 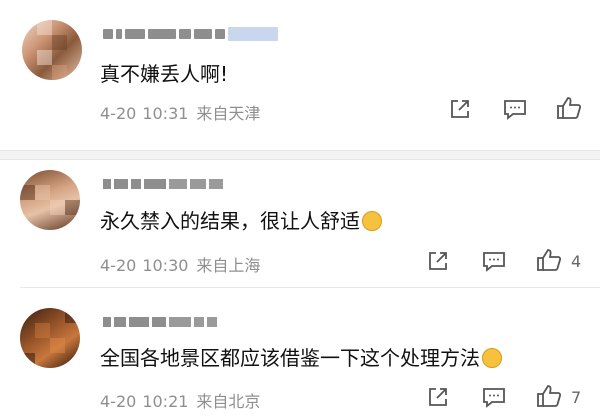 I want to click on comment-meta: 4-20 10:30 来自上海, so click(x=184, y=264).